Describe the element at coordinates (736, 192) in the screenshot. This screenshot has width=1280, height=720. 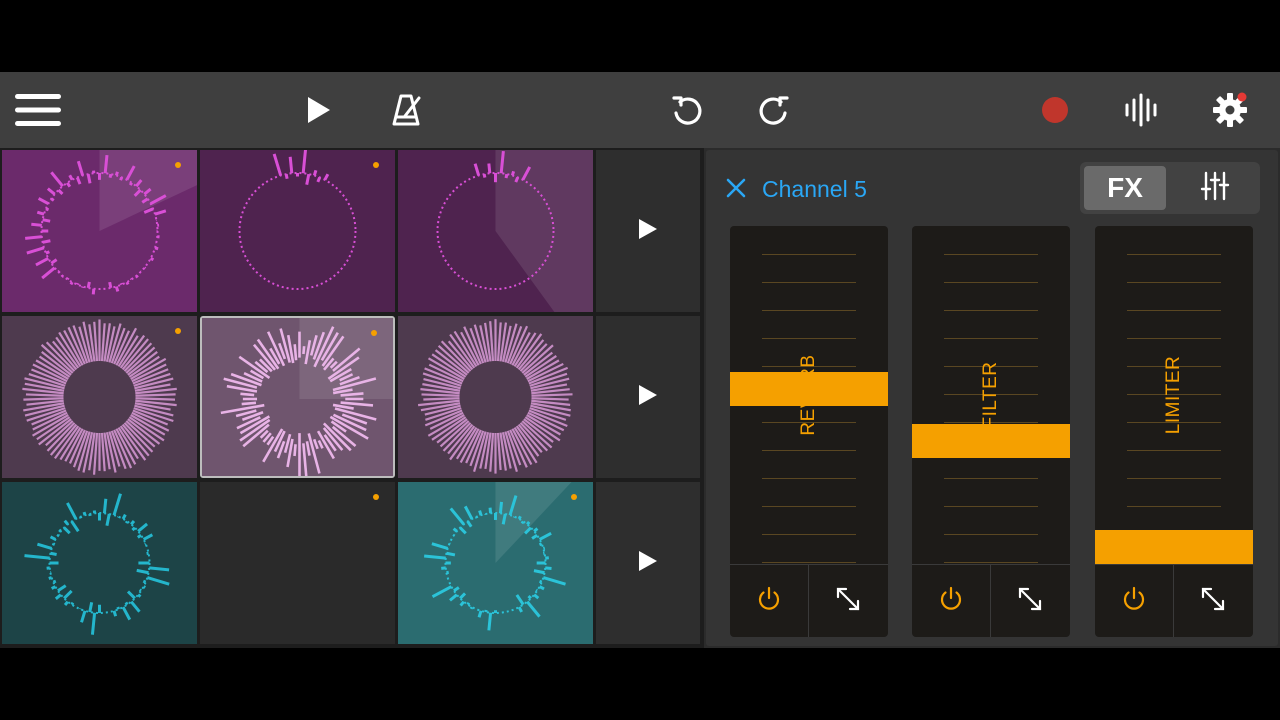
I see `close-icon` at that location.